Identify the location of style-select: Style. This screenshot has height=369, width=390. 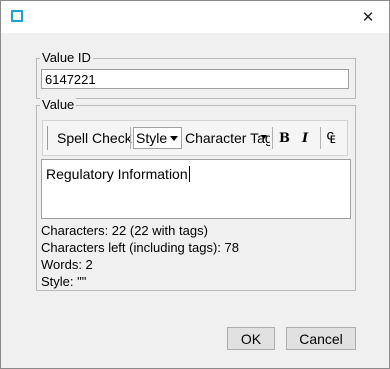
(157, 138).